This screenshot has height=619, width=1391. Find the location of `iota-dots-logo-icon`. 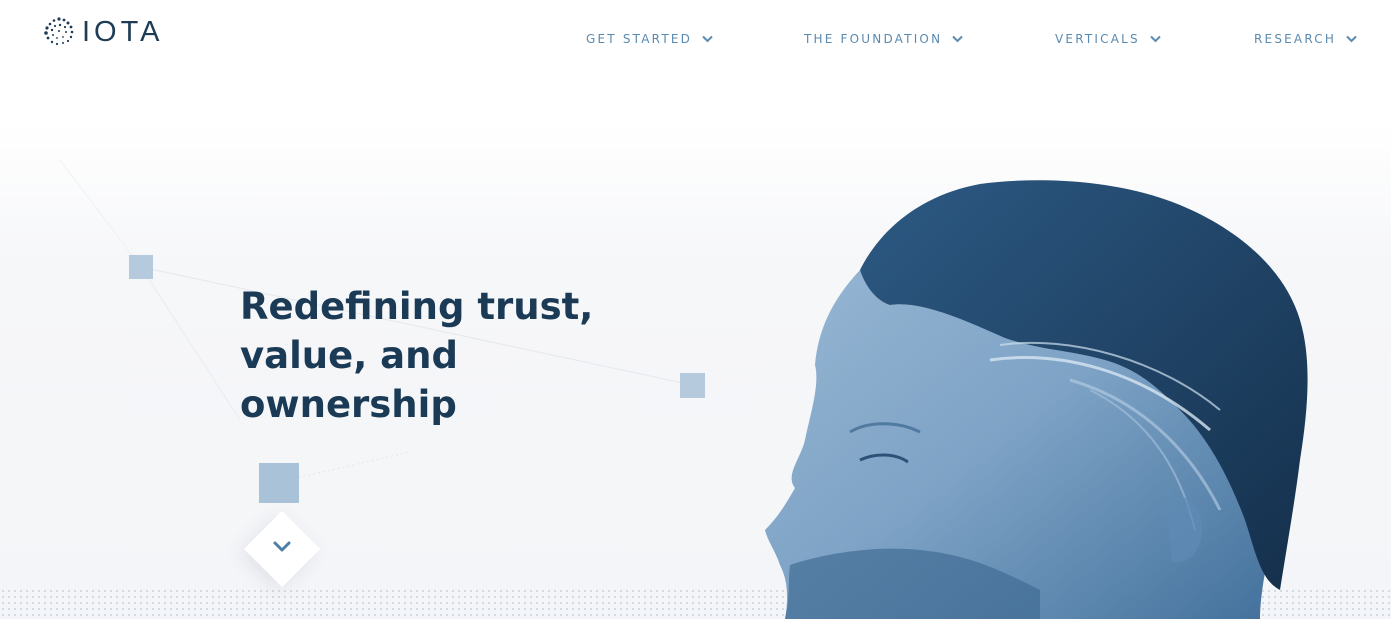

iota-dots-logo-icon is located at coordinates (59, 31).